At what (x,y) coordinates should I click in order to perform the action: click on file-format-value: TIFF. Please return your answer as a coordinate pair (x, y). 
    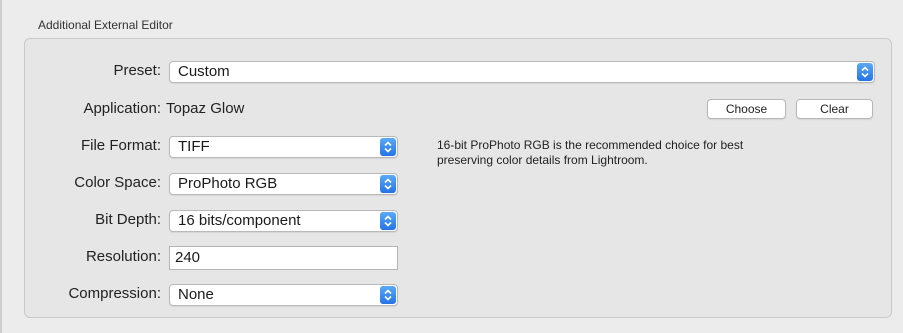
    Looking at the image, I should click on (194, 146).